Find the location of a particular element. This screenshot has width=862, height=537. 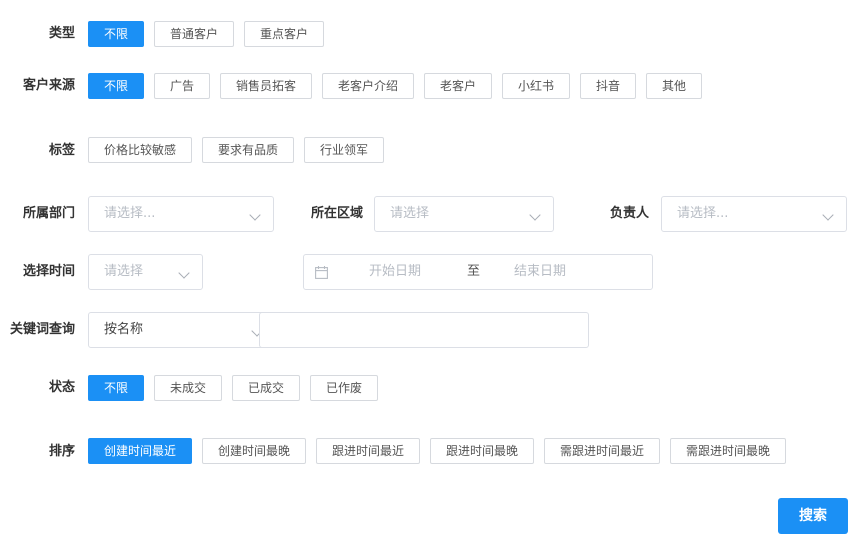

source-option-other: 其他 is located at coordinates (674, 86).